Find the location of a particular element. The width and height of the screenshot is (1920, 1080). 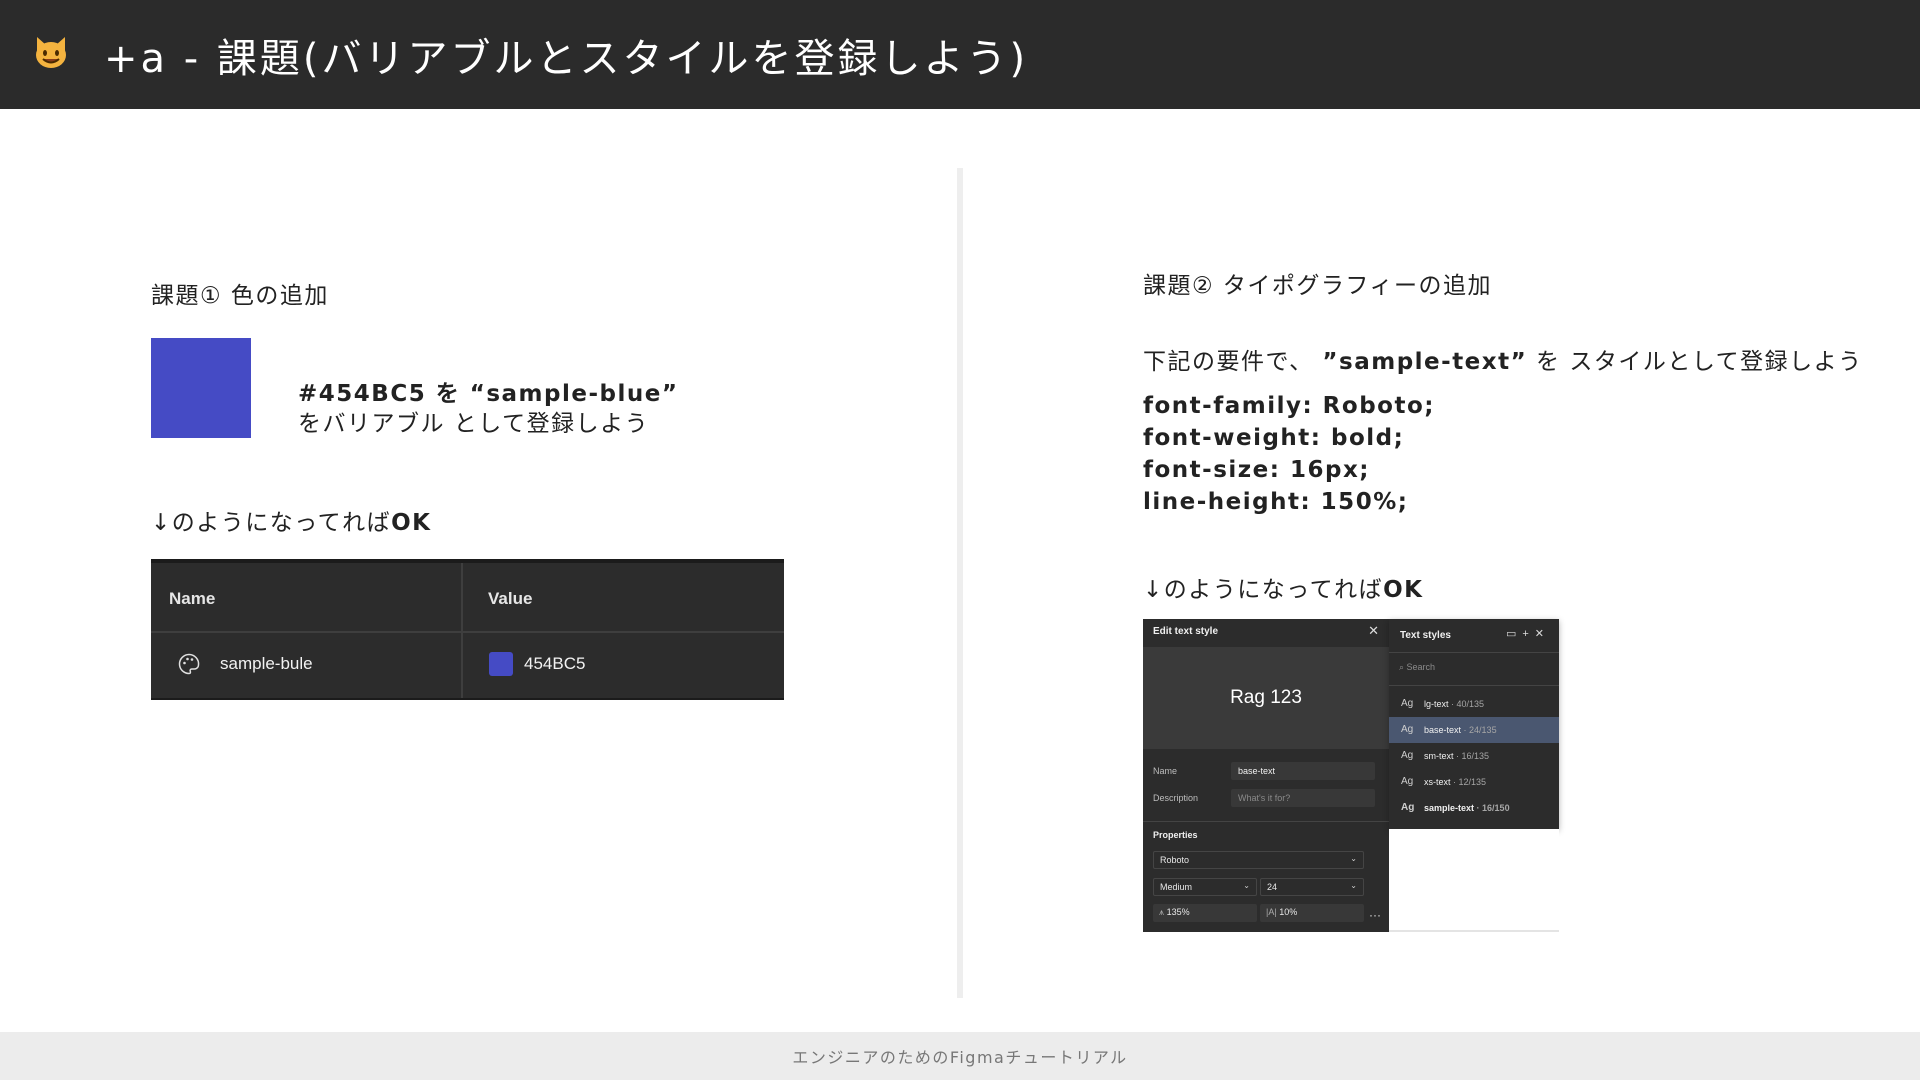

text-preview: Rag 123 is located at coordinates (1266, 698).